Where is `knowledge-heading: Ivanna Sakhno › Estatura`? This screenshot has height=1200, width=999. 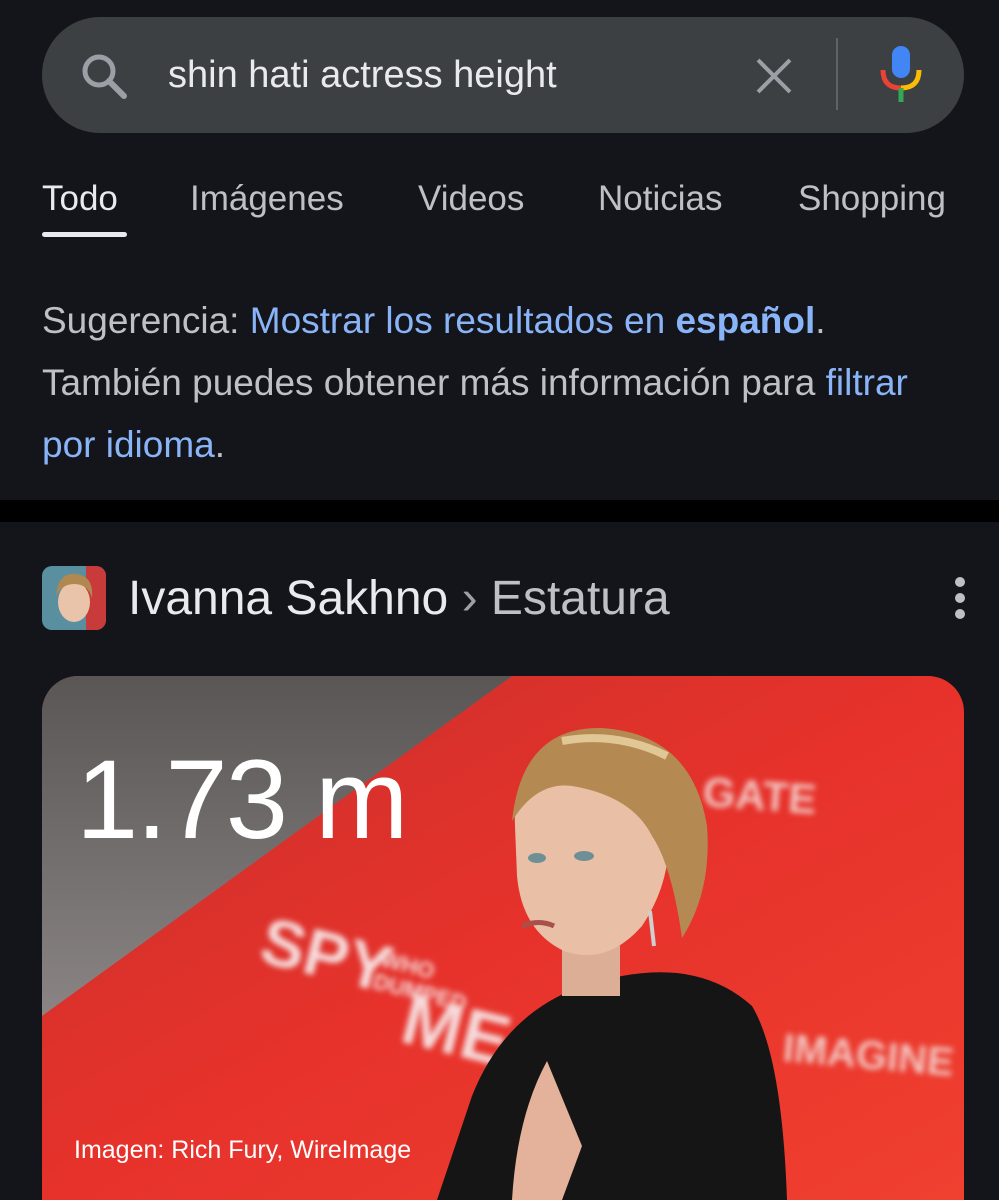 knowledge-heading: Ivanna Sakhno › Estatura is located at coordinates (399, 599).